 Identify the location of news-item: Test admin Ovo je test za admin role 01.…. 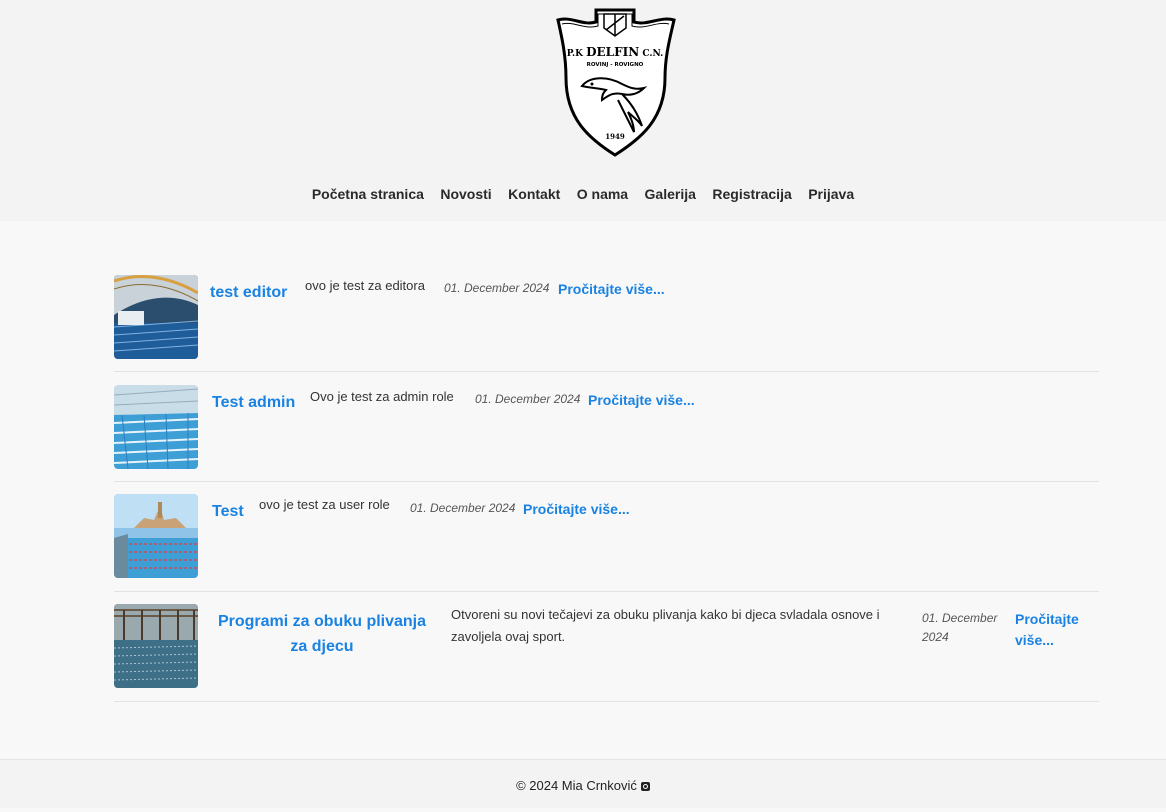
(606, 427).